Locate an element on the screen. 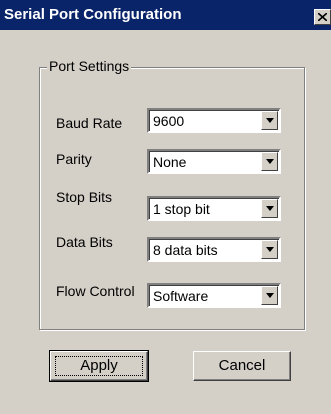  flow-control-value: Software is located at coordinates (181, 296).